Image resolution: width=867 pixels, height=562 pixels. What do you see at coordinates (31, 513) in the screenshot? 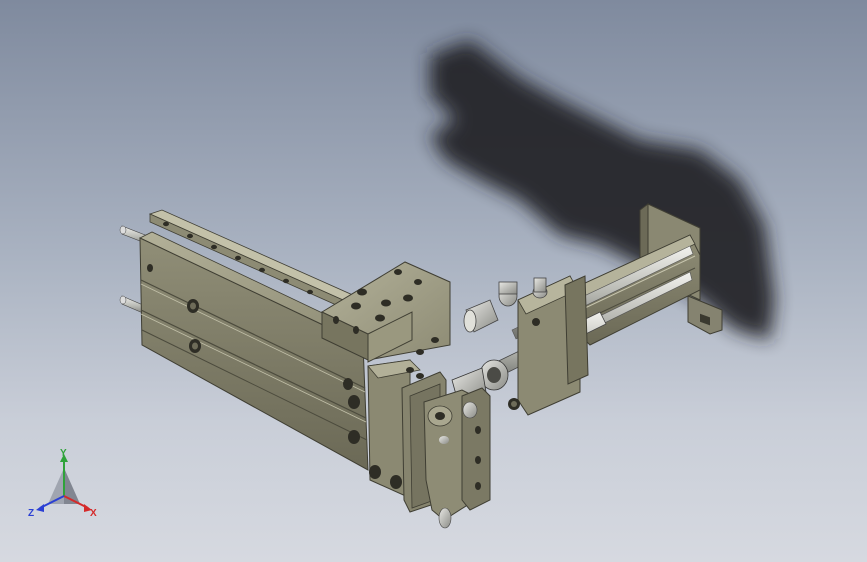
I see `z-axis-label: Z` at bounding box center [31, 513].